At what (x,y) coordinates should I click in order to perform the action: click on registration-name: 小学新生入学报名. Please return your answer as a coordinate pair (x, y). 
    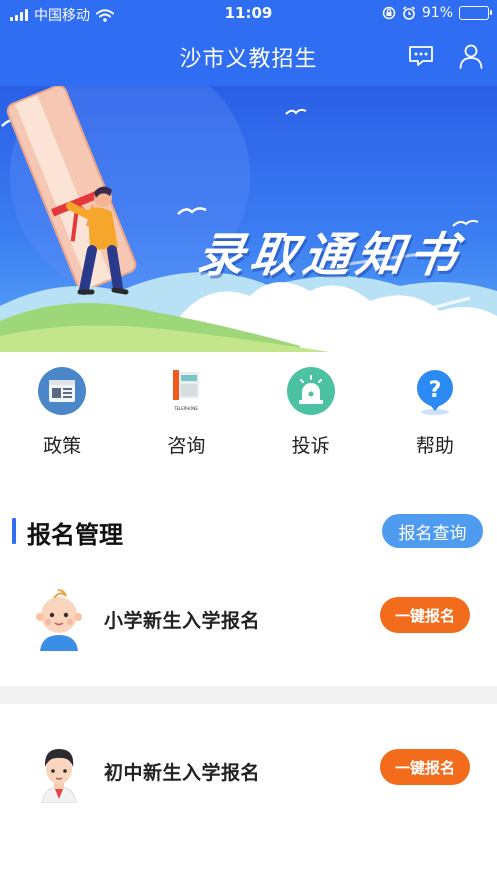
    Looking at the image, I should click on (182, 621).